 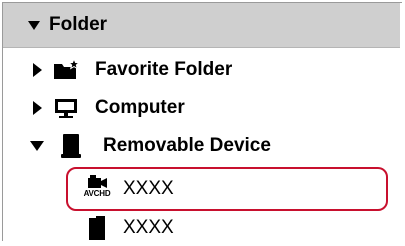 I want to click on tree-item-label: Computer, so click(x=140, y=107).